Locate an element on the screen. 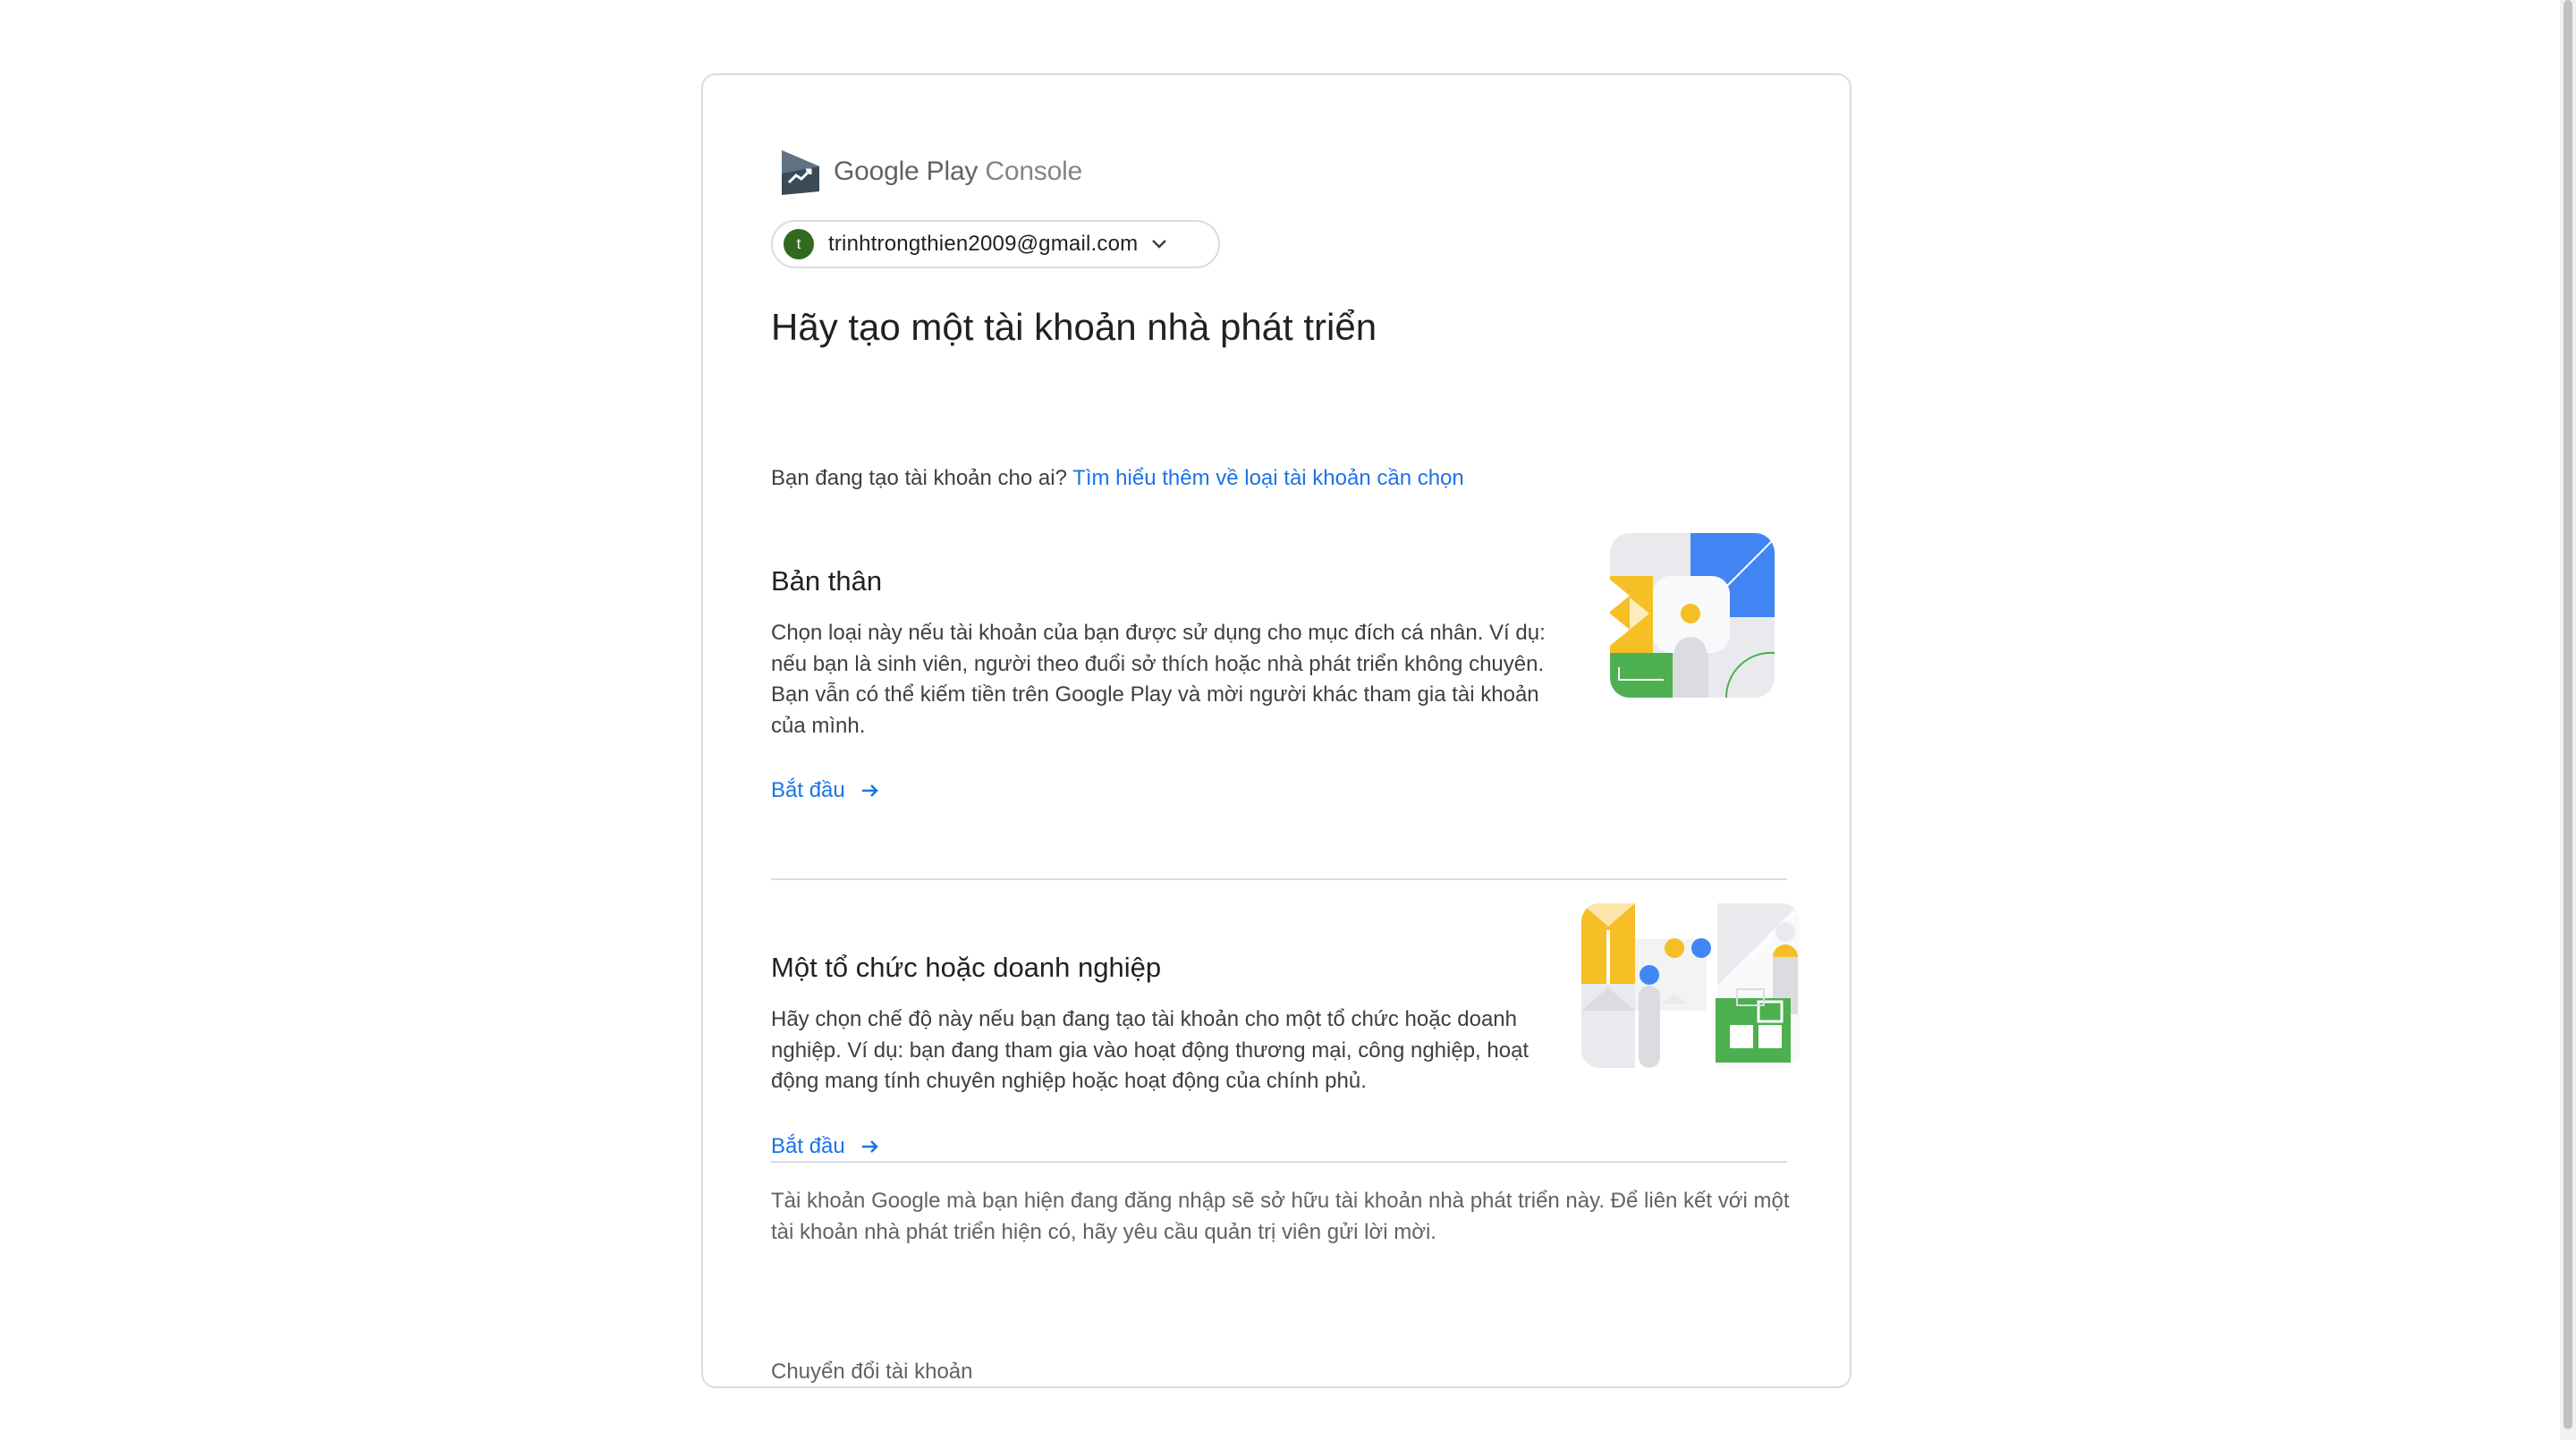 This screenshot has width=2576, height=1440. footer-divider is located at coordinates (1279, 1162).